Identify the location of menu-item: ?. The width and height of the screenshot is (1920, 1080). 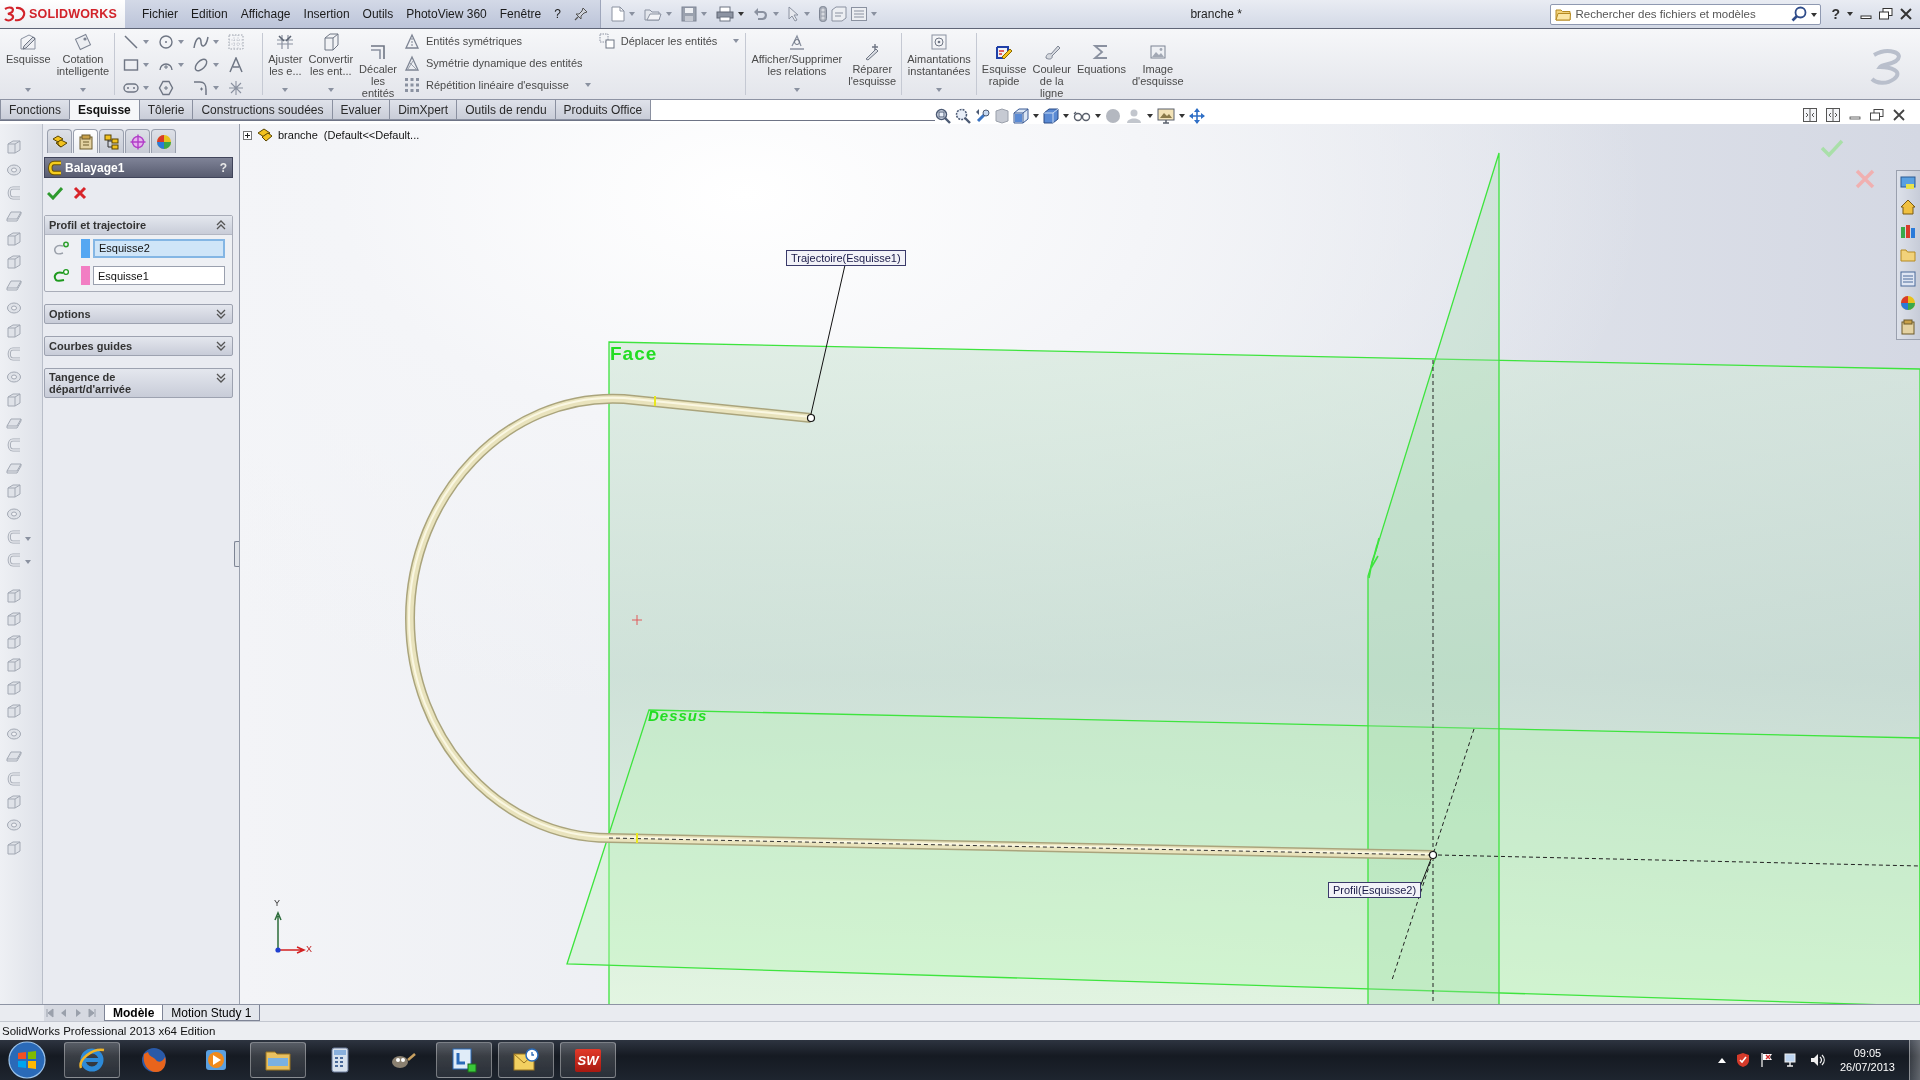
(557, 14).